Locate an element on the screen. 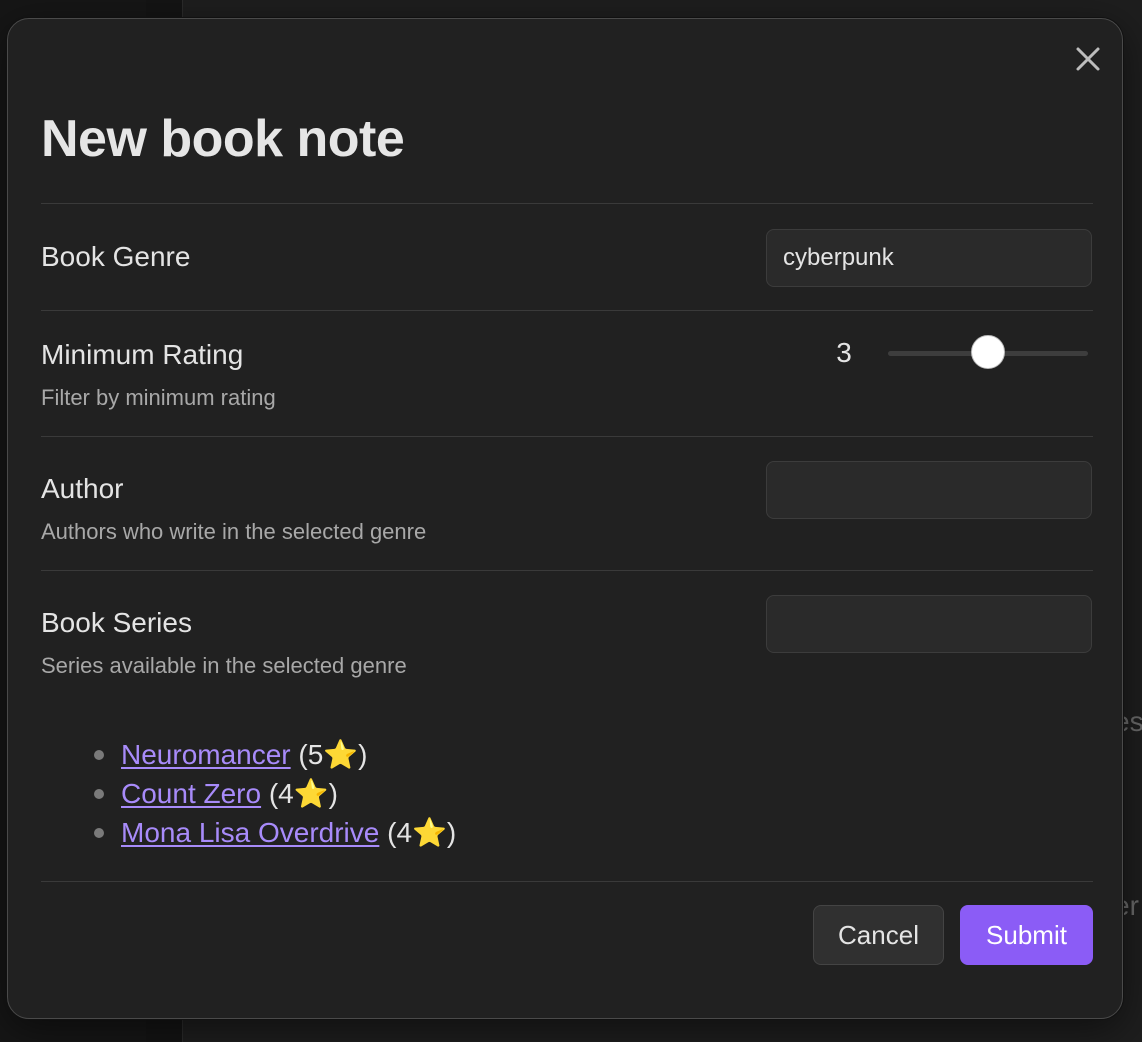 This screenshot has height=1042, width=1142. series-input is located at coordinates (929, 624).